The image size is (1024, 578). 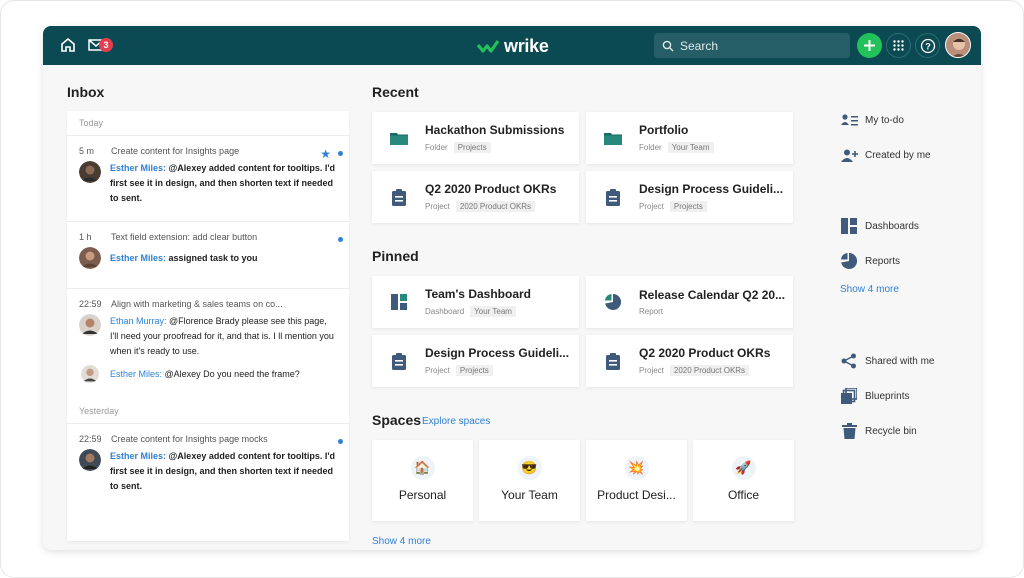 What do you see at coordinates (869, 45) in the screenshot?
I see `create-new-button` at bounding box center [869, 45].